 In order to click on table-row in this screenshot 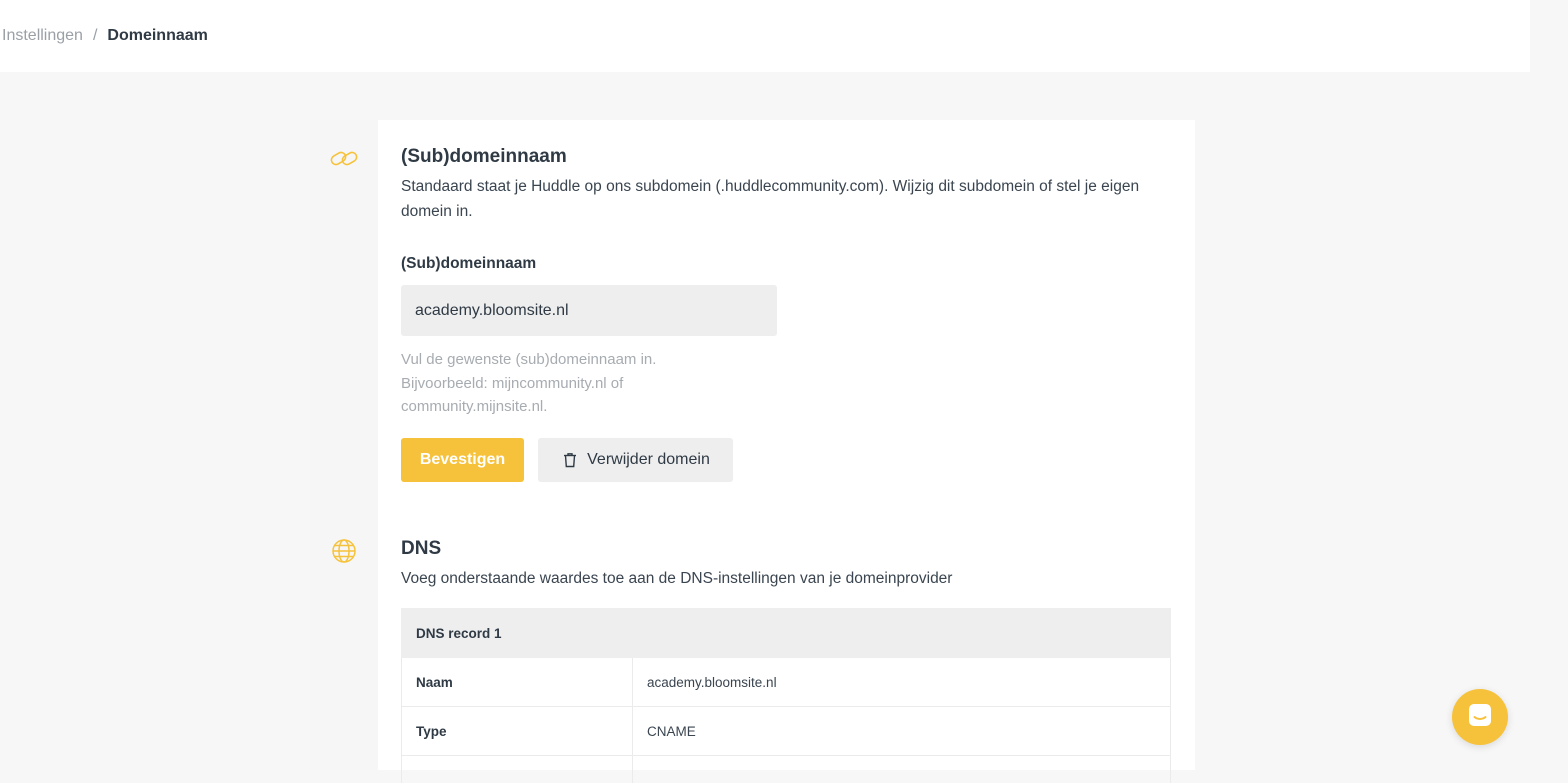, I will do `click(786, 769)`.